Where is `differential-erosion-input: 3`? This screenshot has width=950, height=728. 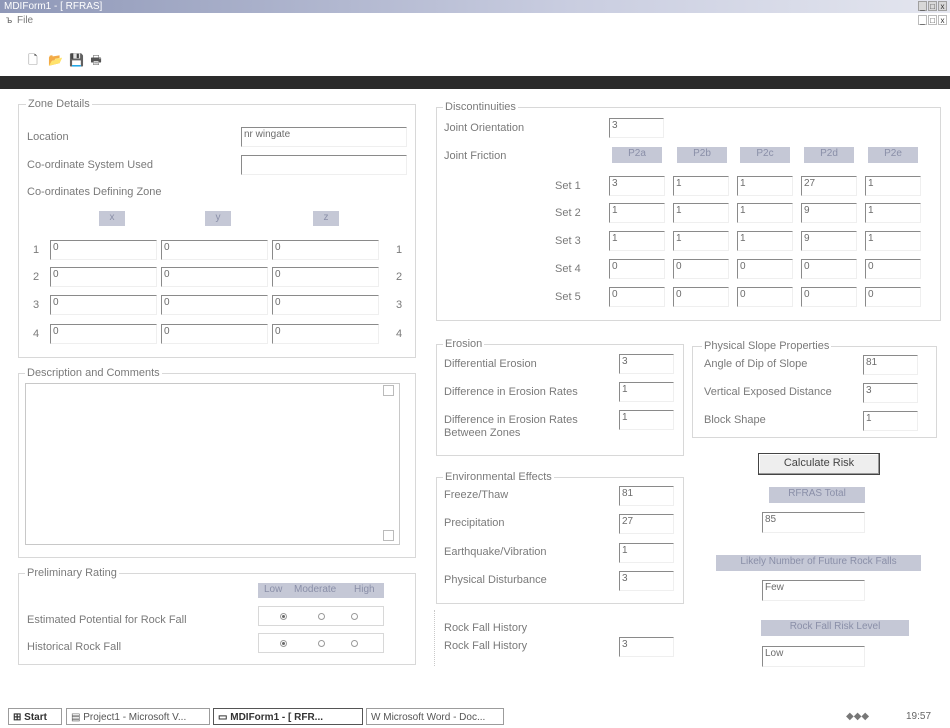
differential-erosion-input: 3 is located at coordinates (646, 364).